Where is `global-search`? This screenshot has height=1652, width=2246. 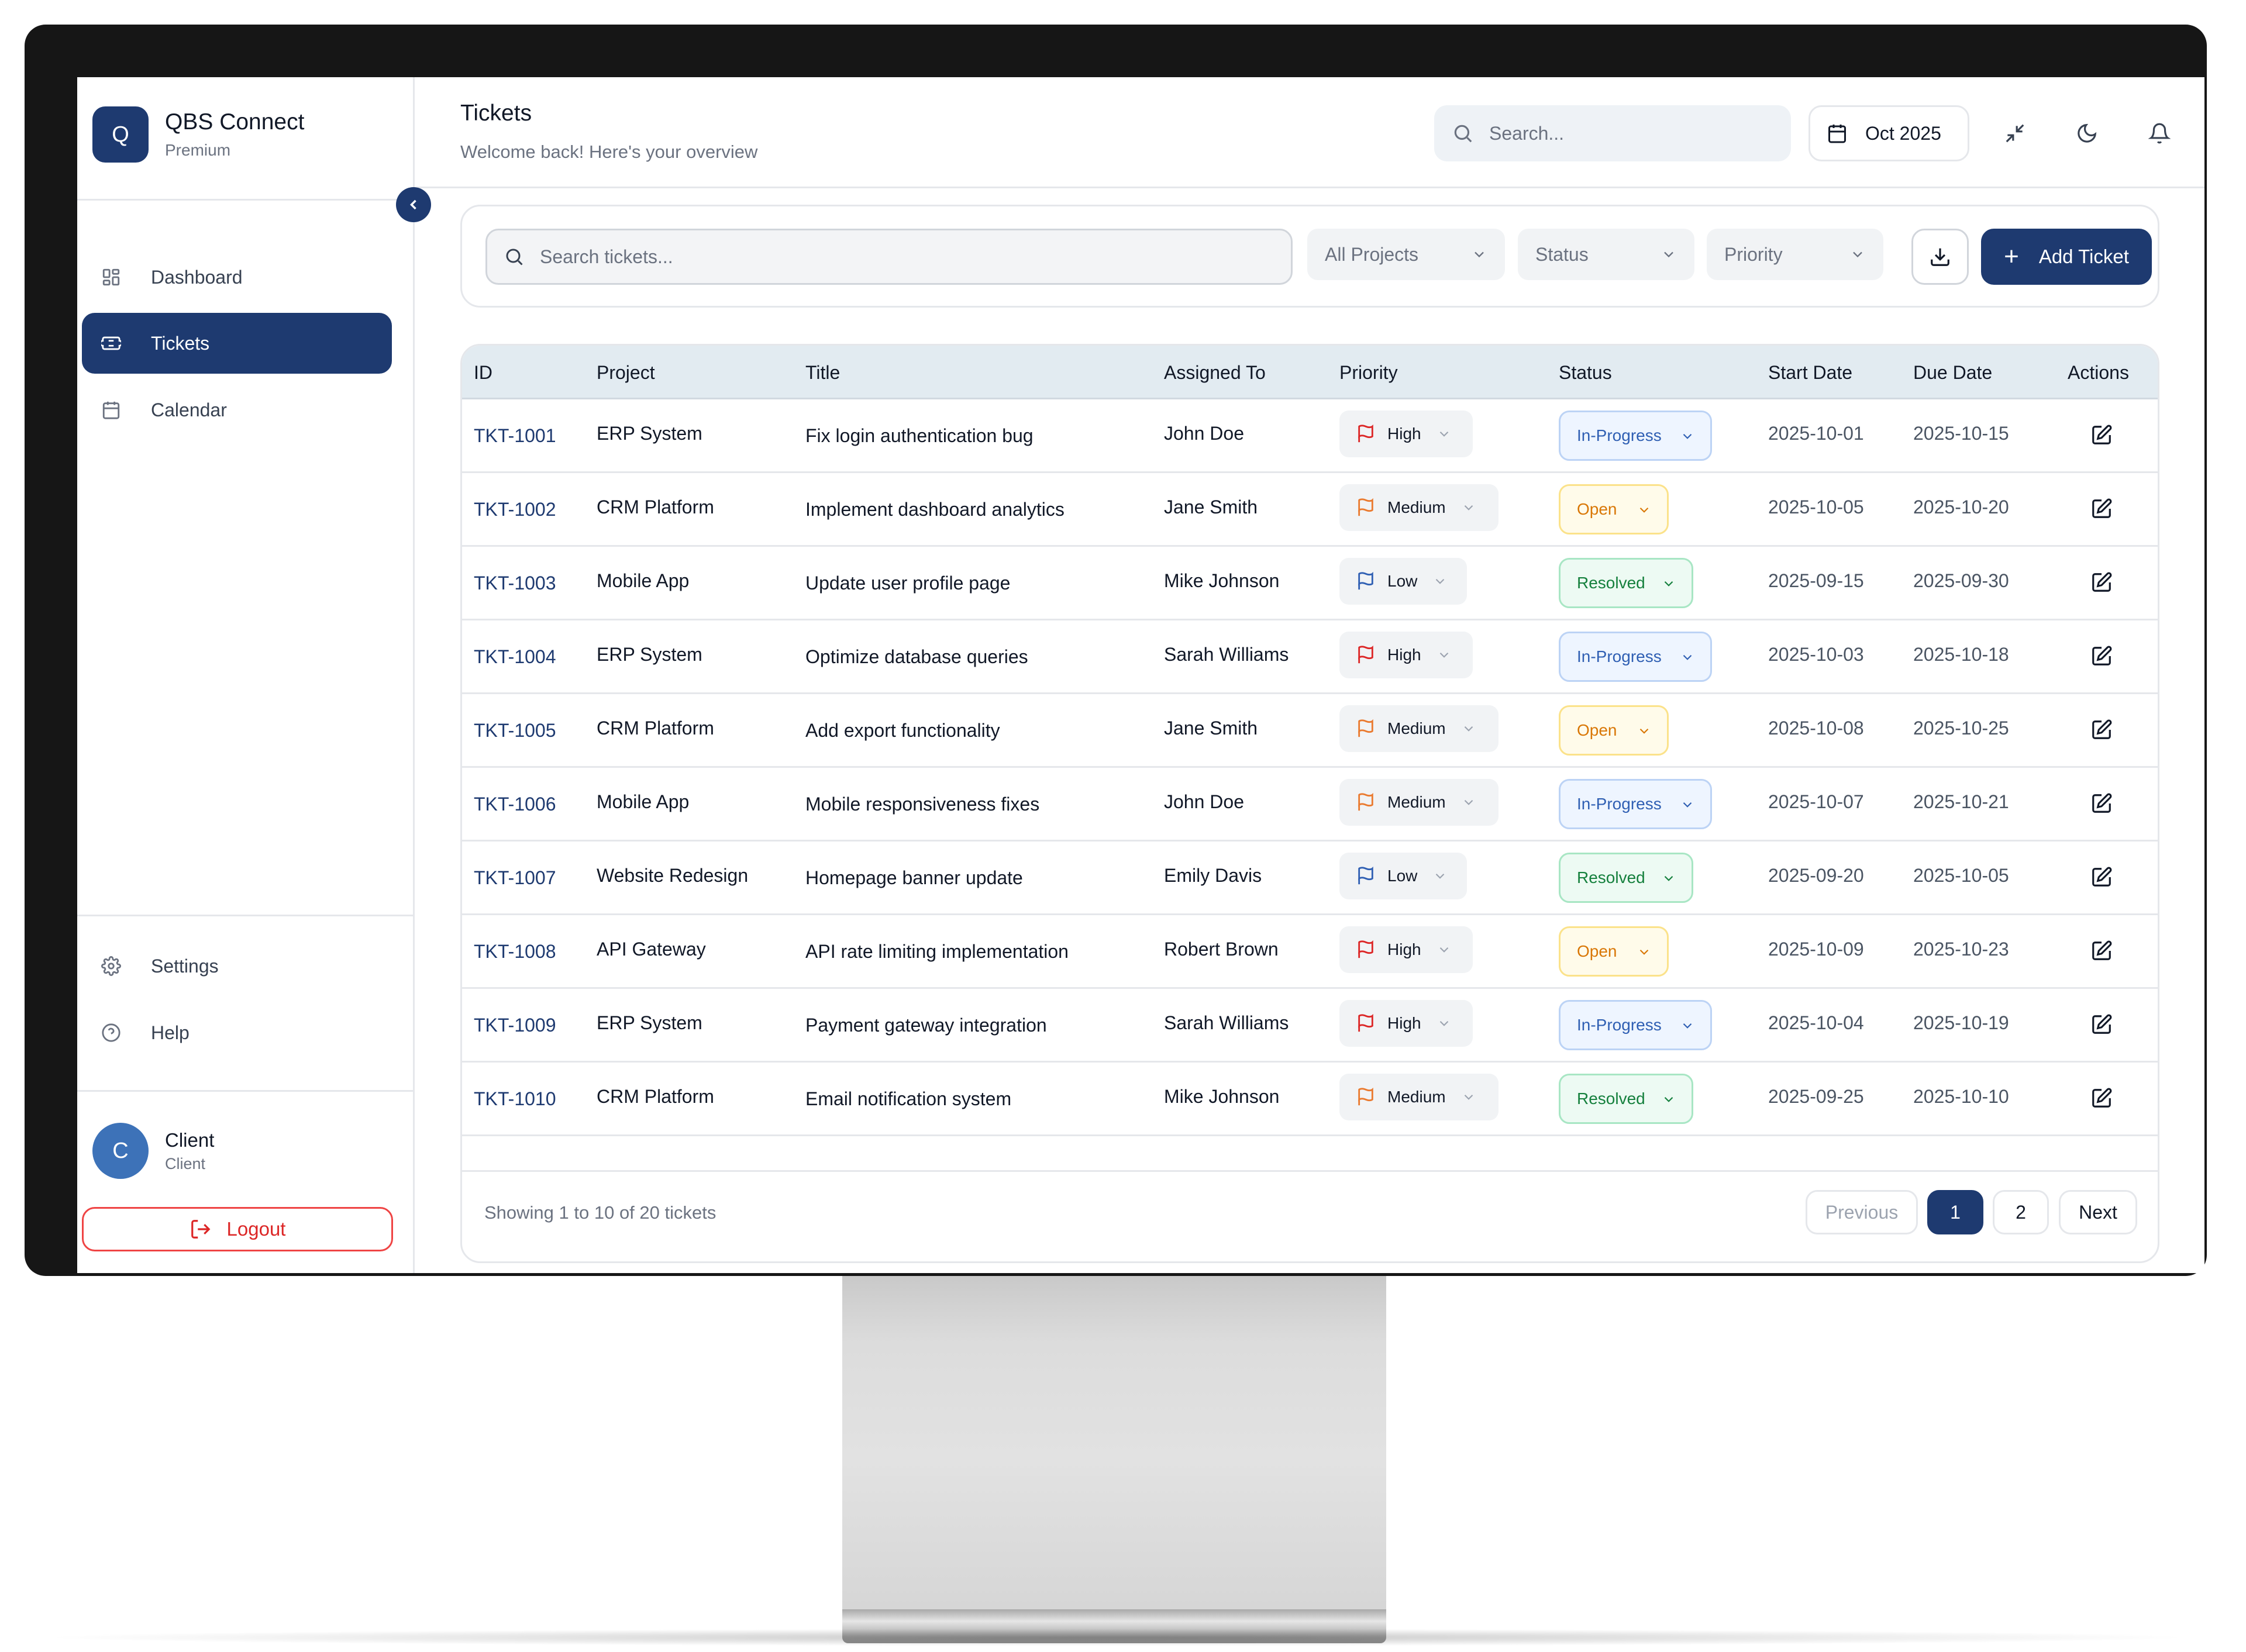
global-search is located at coordinates (1612, 133).